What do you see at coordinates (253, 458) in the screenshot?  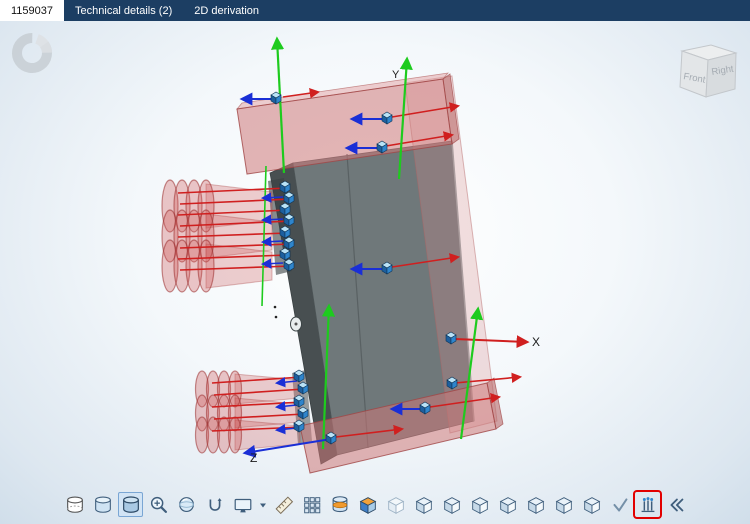 I see `axis-z-label: Z` at bounding box center [253, 458].